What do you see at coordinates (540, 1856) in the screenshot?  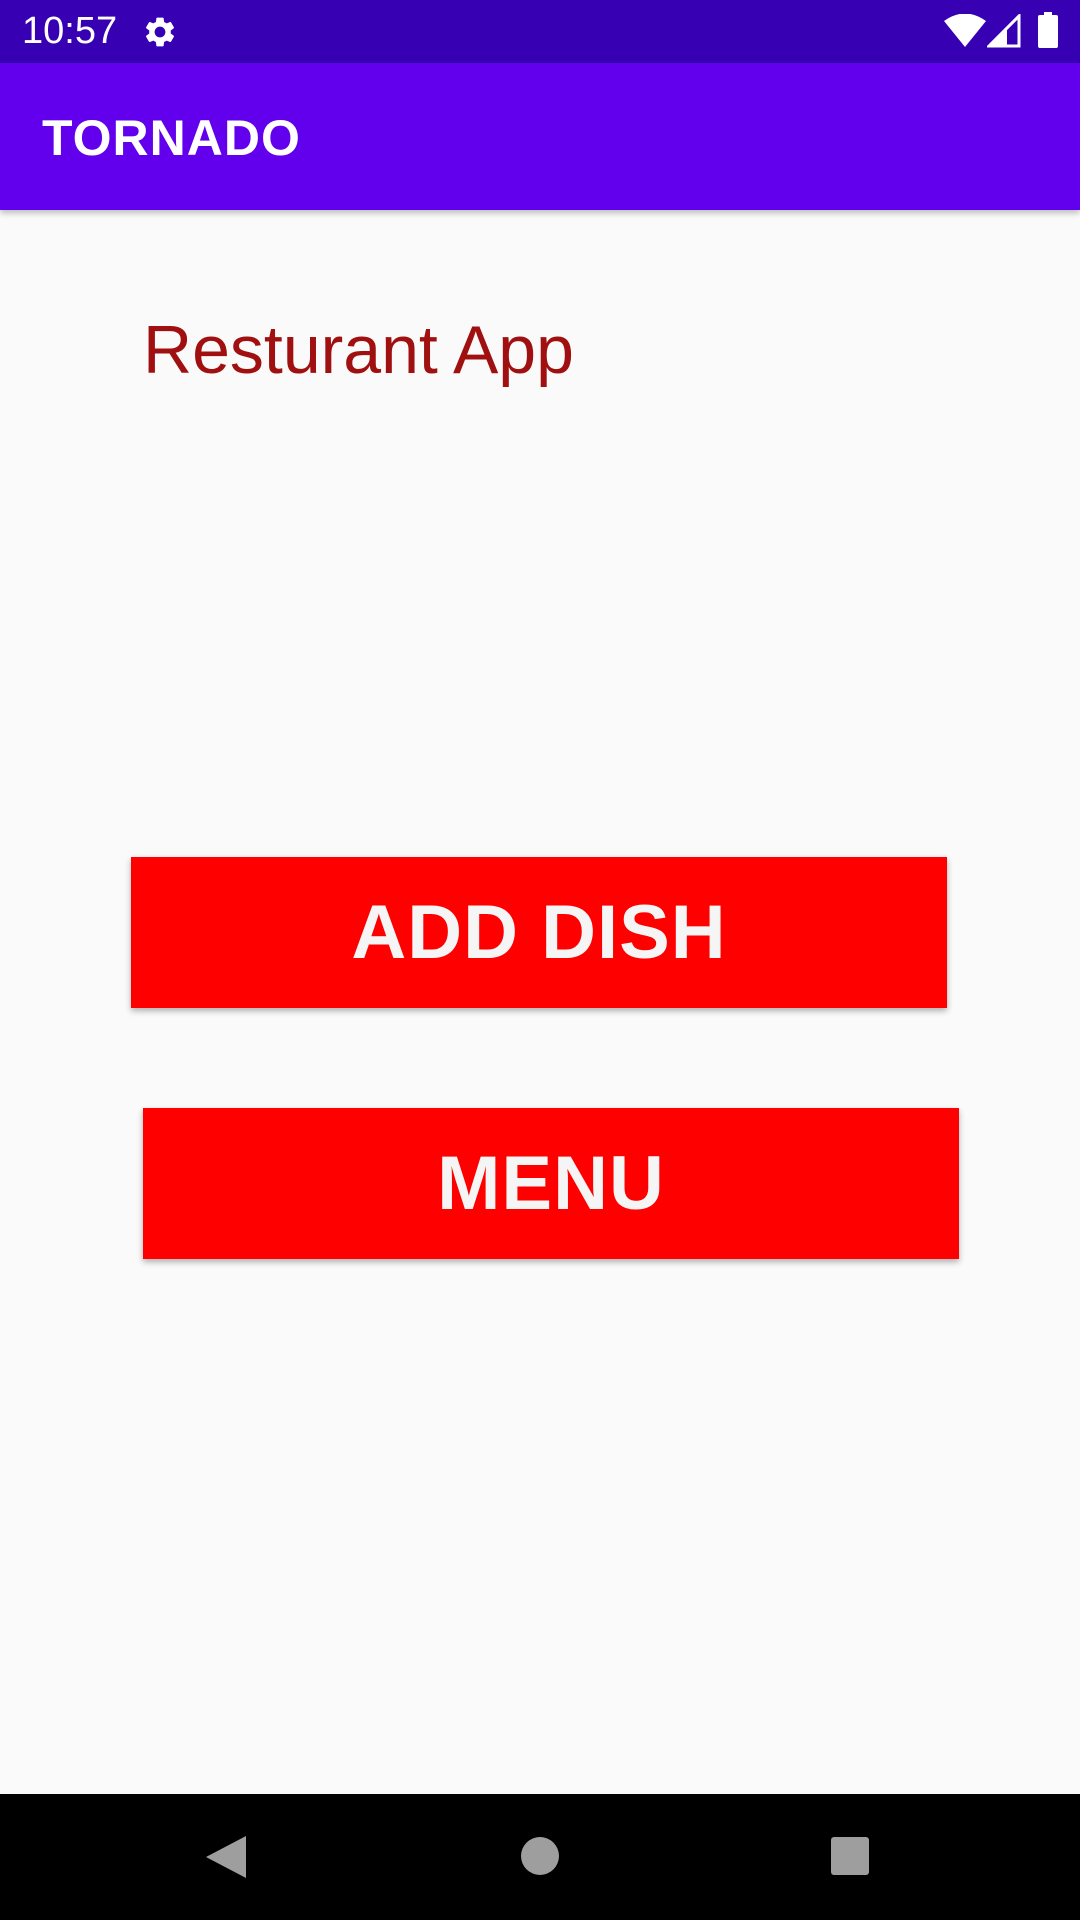 I see `home-icon` at bounding box center [540, 1856].